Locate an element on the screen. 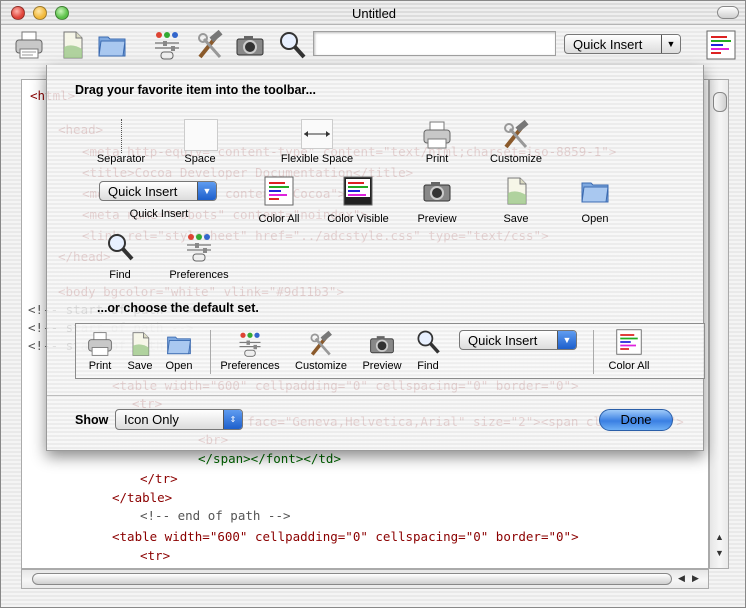 The width and height of the screenshot is (746, 608). updown-arrows-icon: ⇕ is located at coordinates (232, 419).